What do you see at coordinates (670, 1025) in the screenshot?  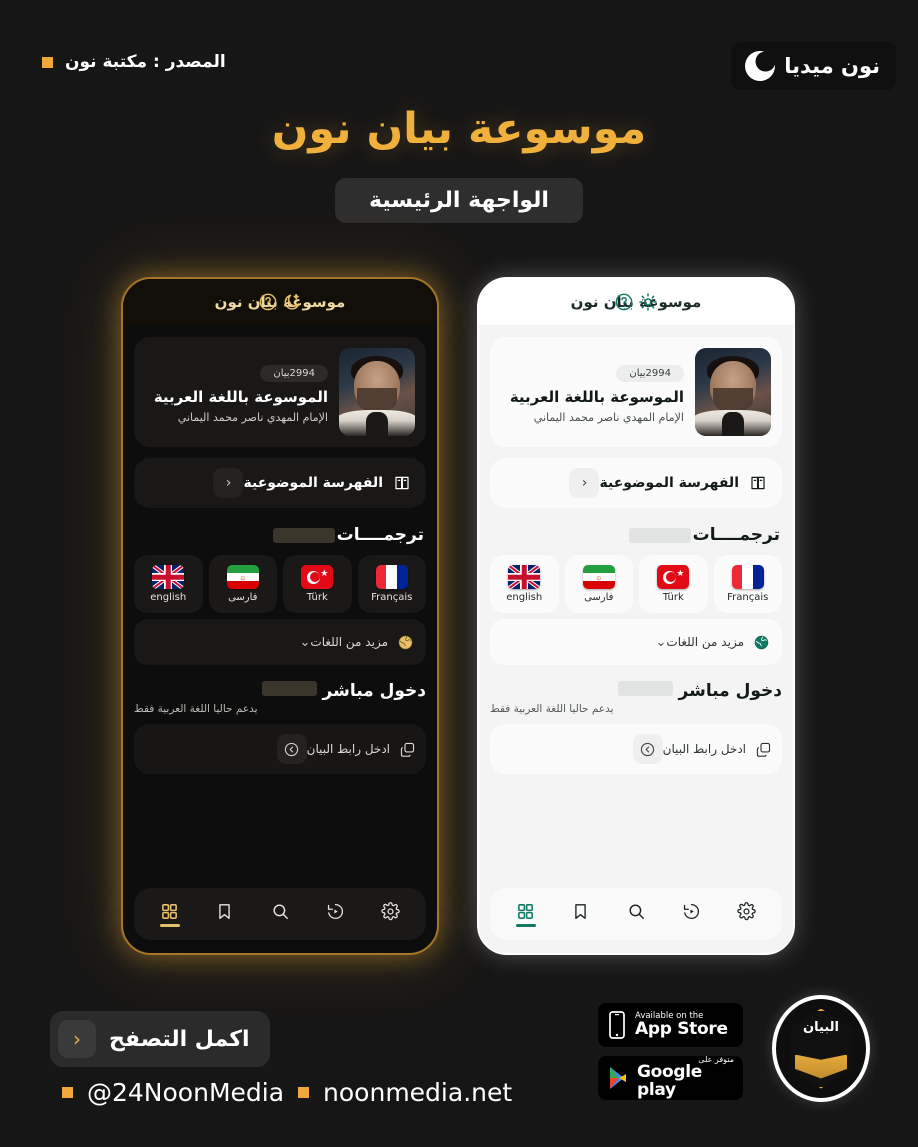 I see `app-store-badge: Available on the App Store` at bounding box center [670, 1025].